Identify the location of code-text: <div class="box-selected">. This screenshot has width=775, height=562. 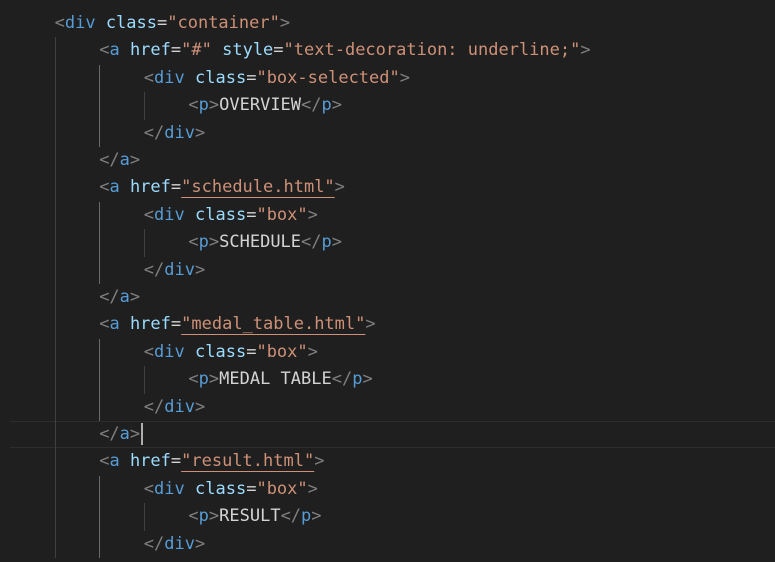
(277, 78).